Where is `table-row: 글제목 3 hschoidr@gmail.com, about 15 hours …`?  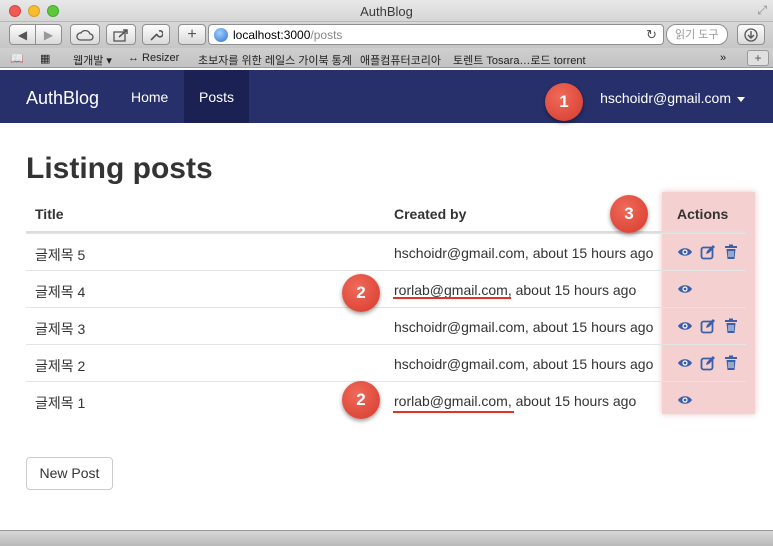
table-row: 글제목 3 hschoidr@gmail.com, about 15 hours … is located at coordinates (386, 325).